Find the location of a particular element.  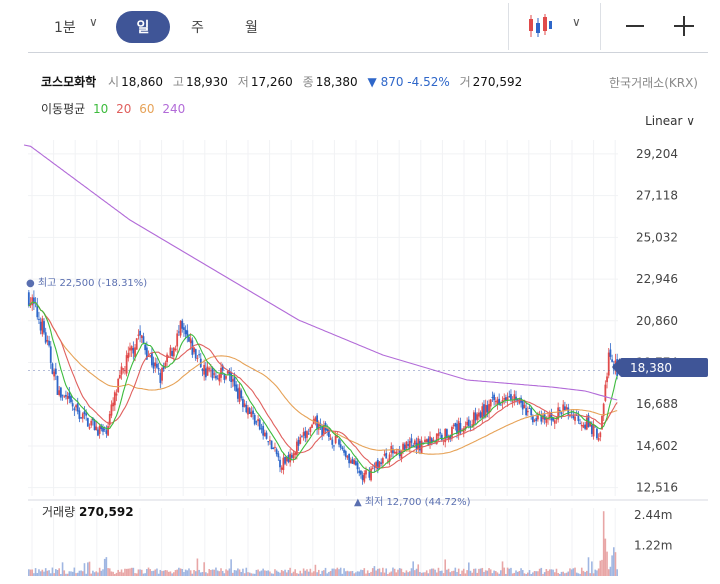

zoom-in-icon is located at coordinates (684, 26).